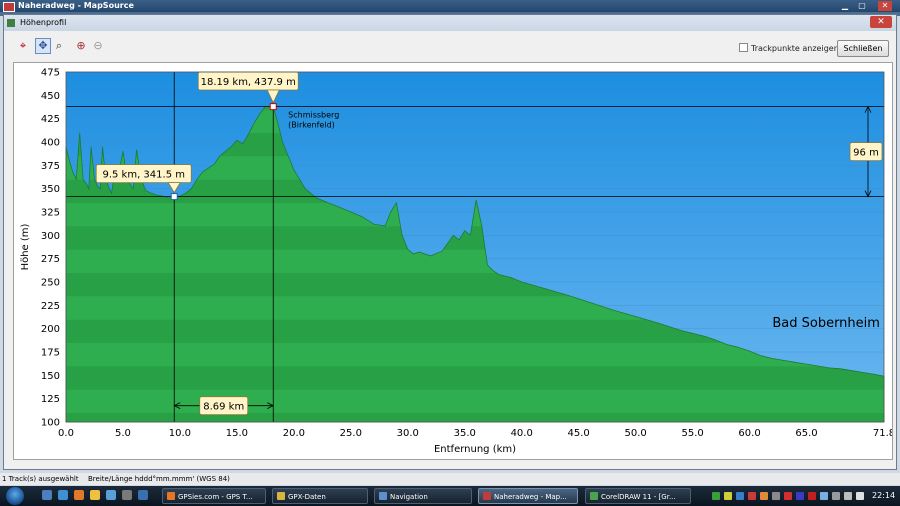  What do you see at coordinates (465, 433) in the screenshot?
I see `x-tick-label: 35.0` at bounding box center [465, 433].